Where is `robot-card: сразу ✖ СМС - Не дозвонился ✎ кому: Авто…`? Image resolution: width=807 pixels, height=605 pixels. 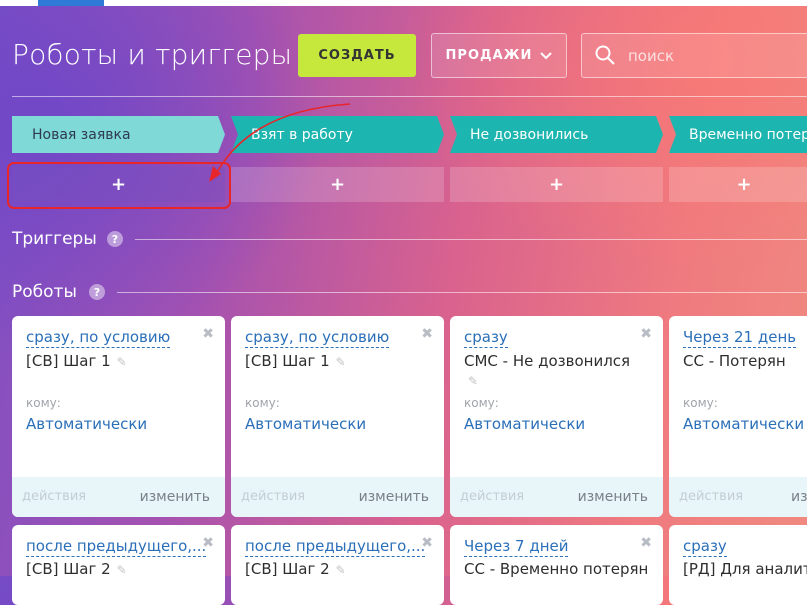
robot-card: сразу ✖ СМС - Не дозвонился ✎ кому: Авто… is located at coordinates (556, 416).